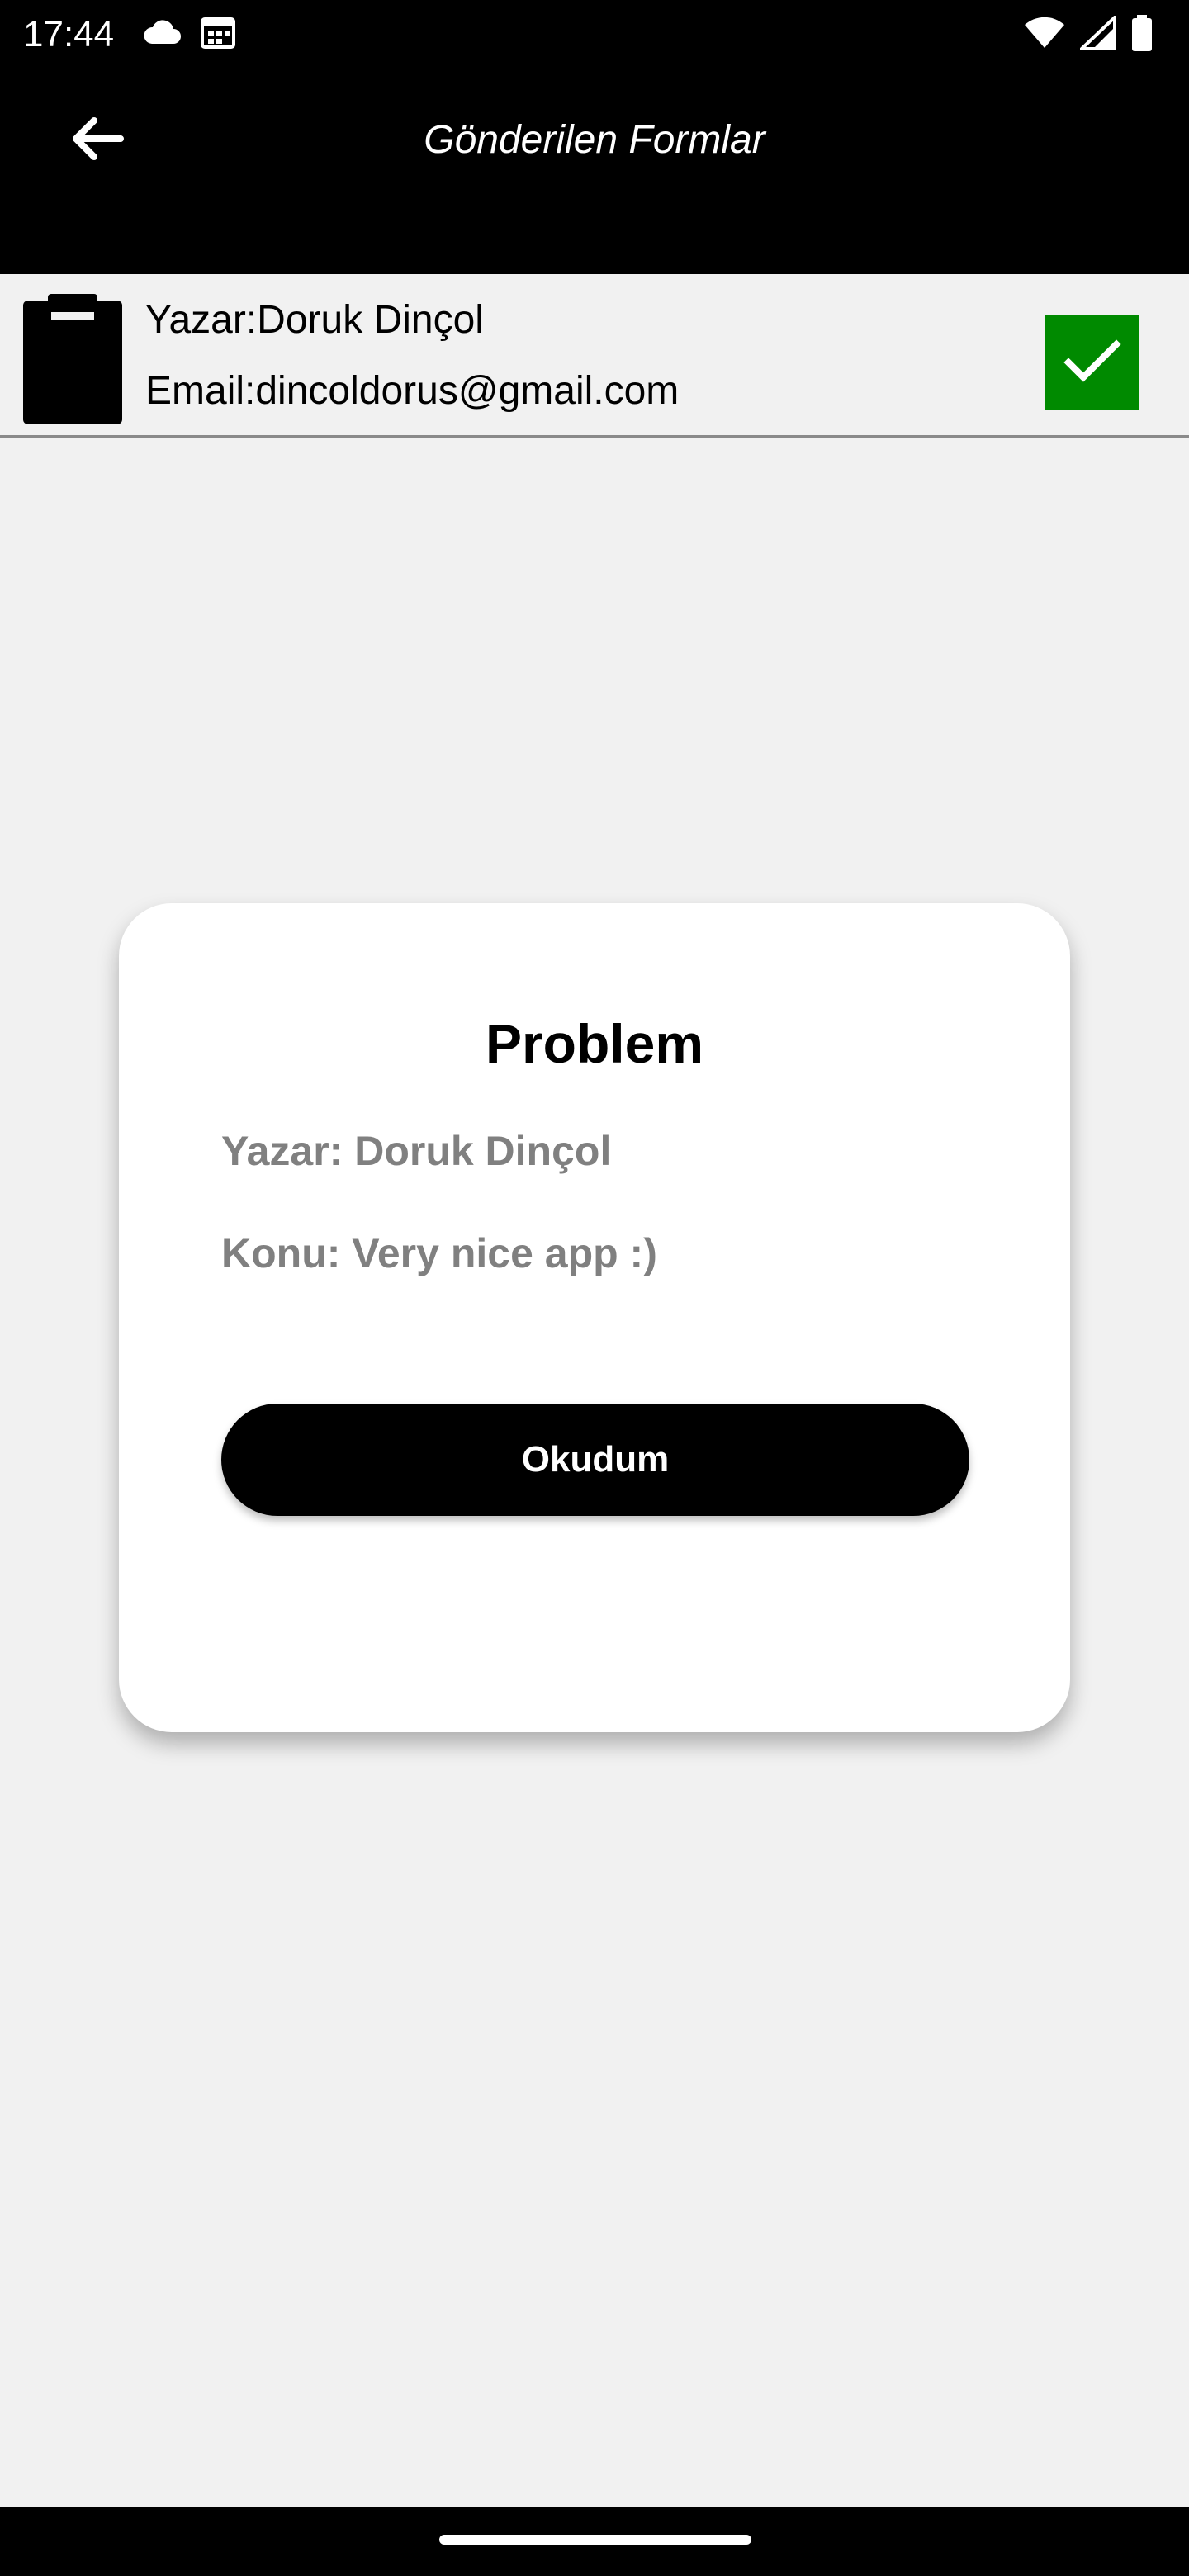 This screenshot has width=1189, height=2576. I want to click on cloud-icon, so click(162, 34).